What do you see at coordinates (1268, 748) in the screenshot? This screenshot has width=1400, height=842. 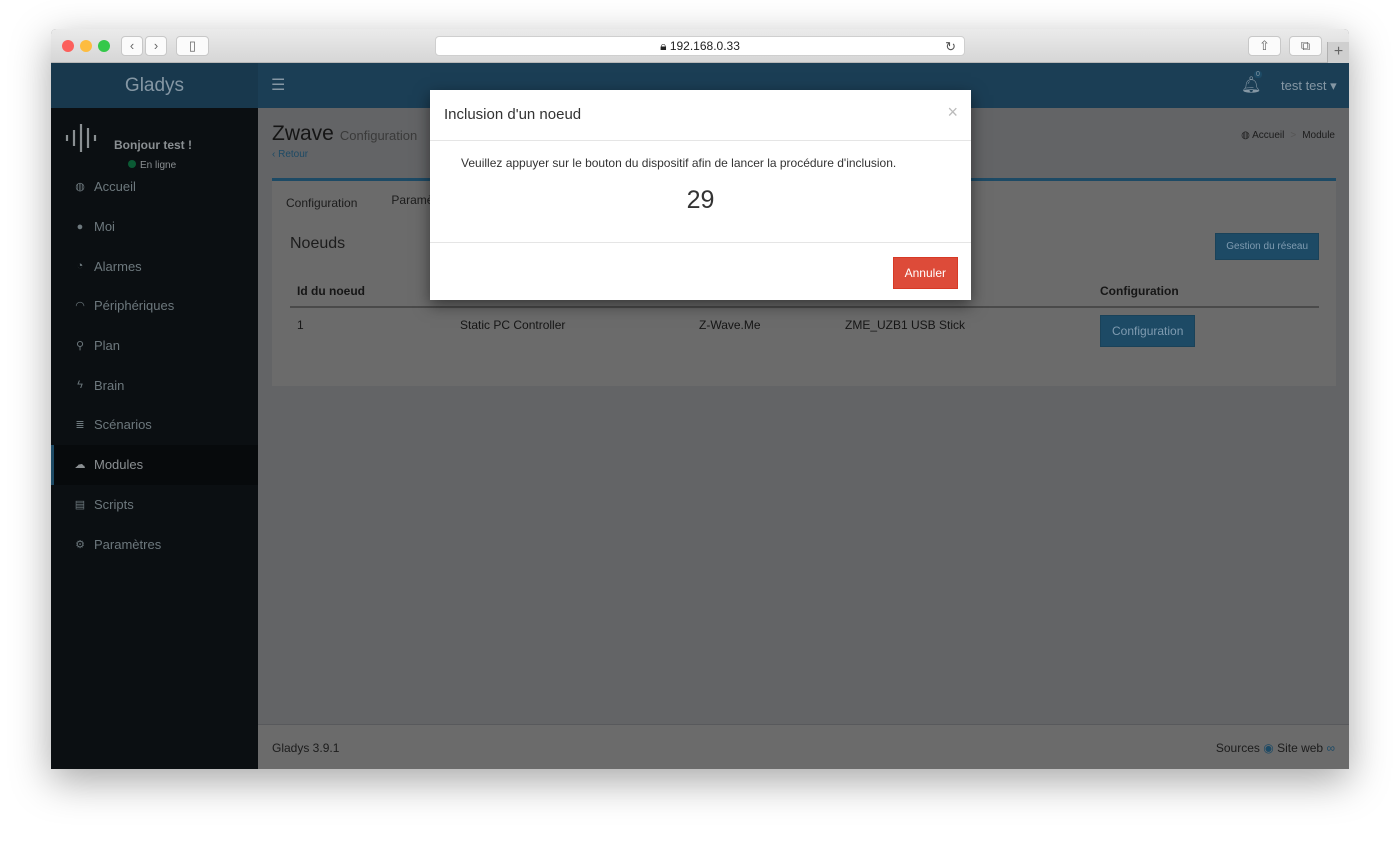 I see `github-icon: ◉` at bounding box center [1268, 748].